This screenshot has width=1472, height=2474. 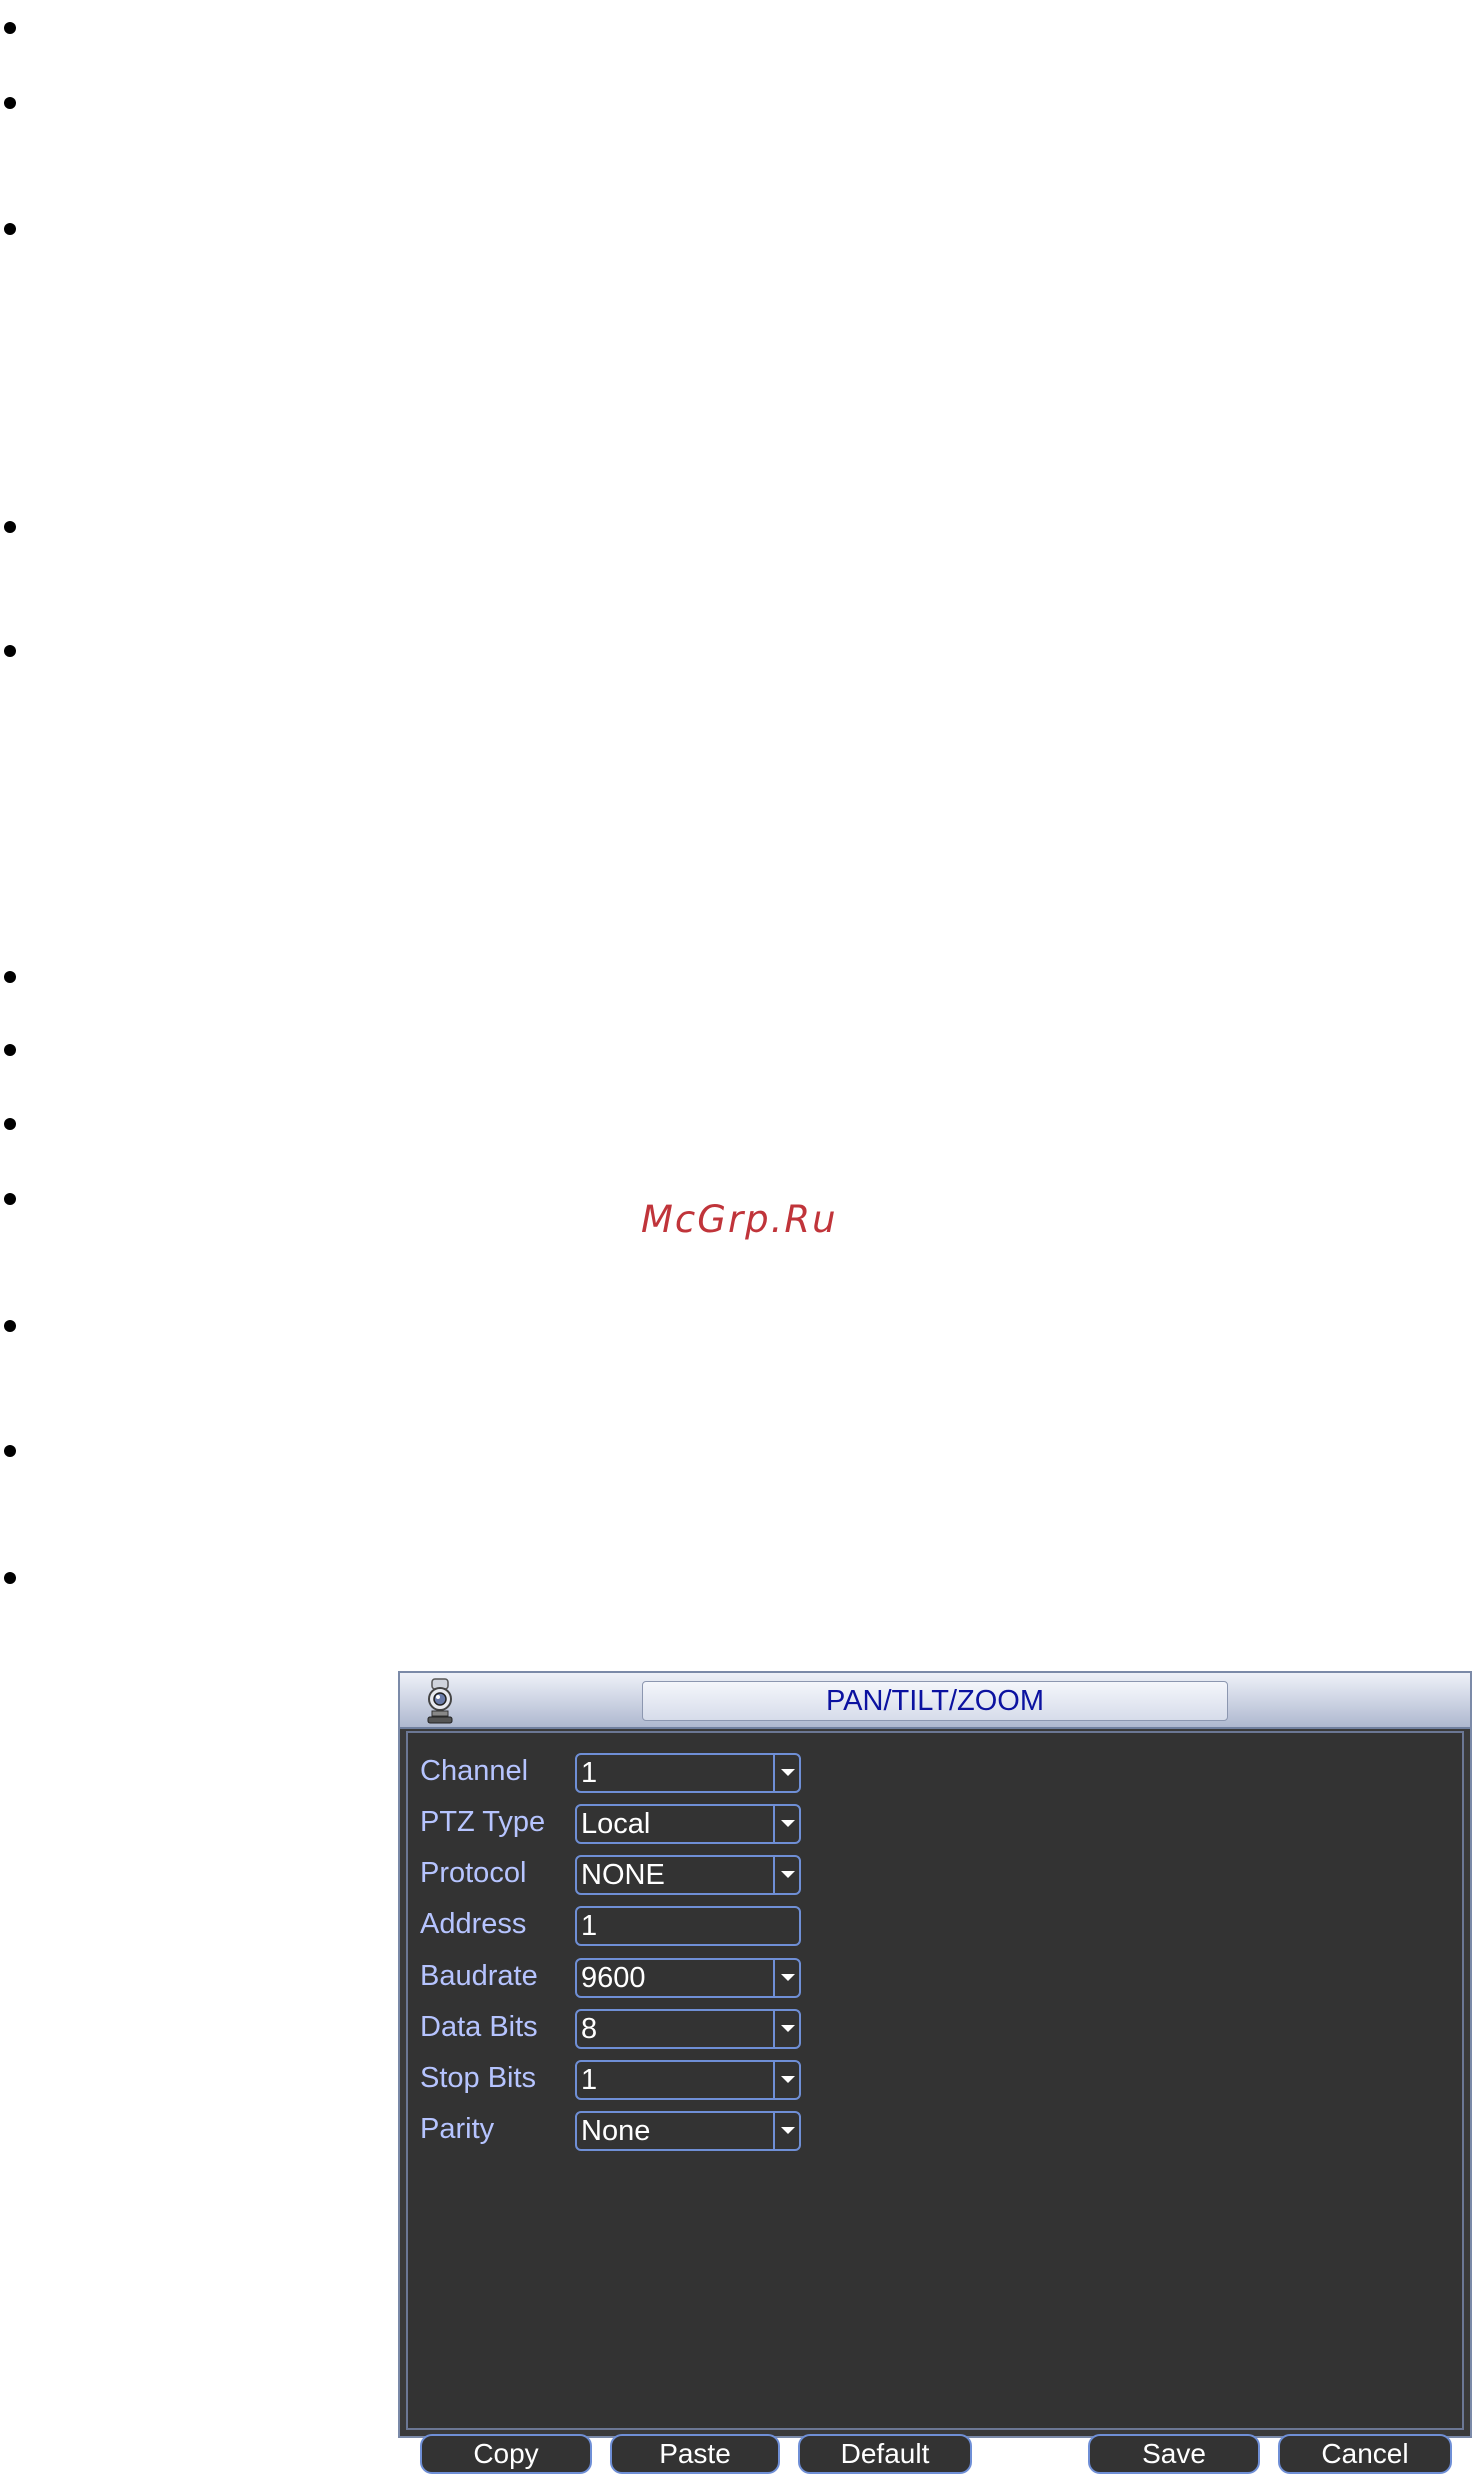 What do you see at coordinates (688, 1926) in the screenshot?
I see `address-input: 1` at bounding box center [688, 1926].